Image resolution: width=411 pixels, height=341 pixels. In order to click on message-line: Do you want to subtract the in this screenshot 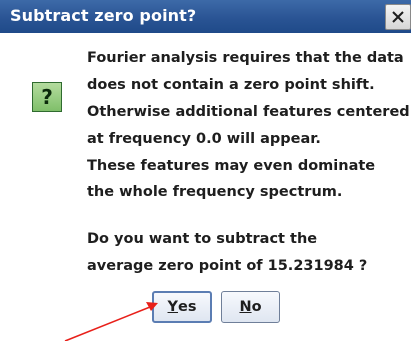, I will do `click(202, 239)`.